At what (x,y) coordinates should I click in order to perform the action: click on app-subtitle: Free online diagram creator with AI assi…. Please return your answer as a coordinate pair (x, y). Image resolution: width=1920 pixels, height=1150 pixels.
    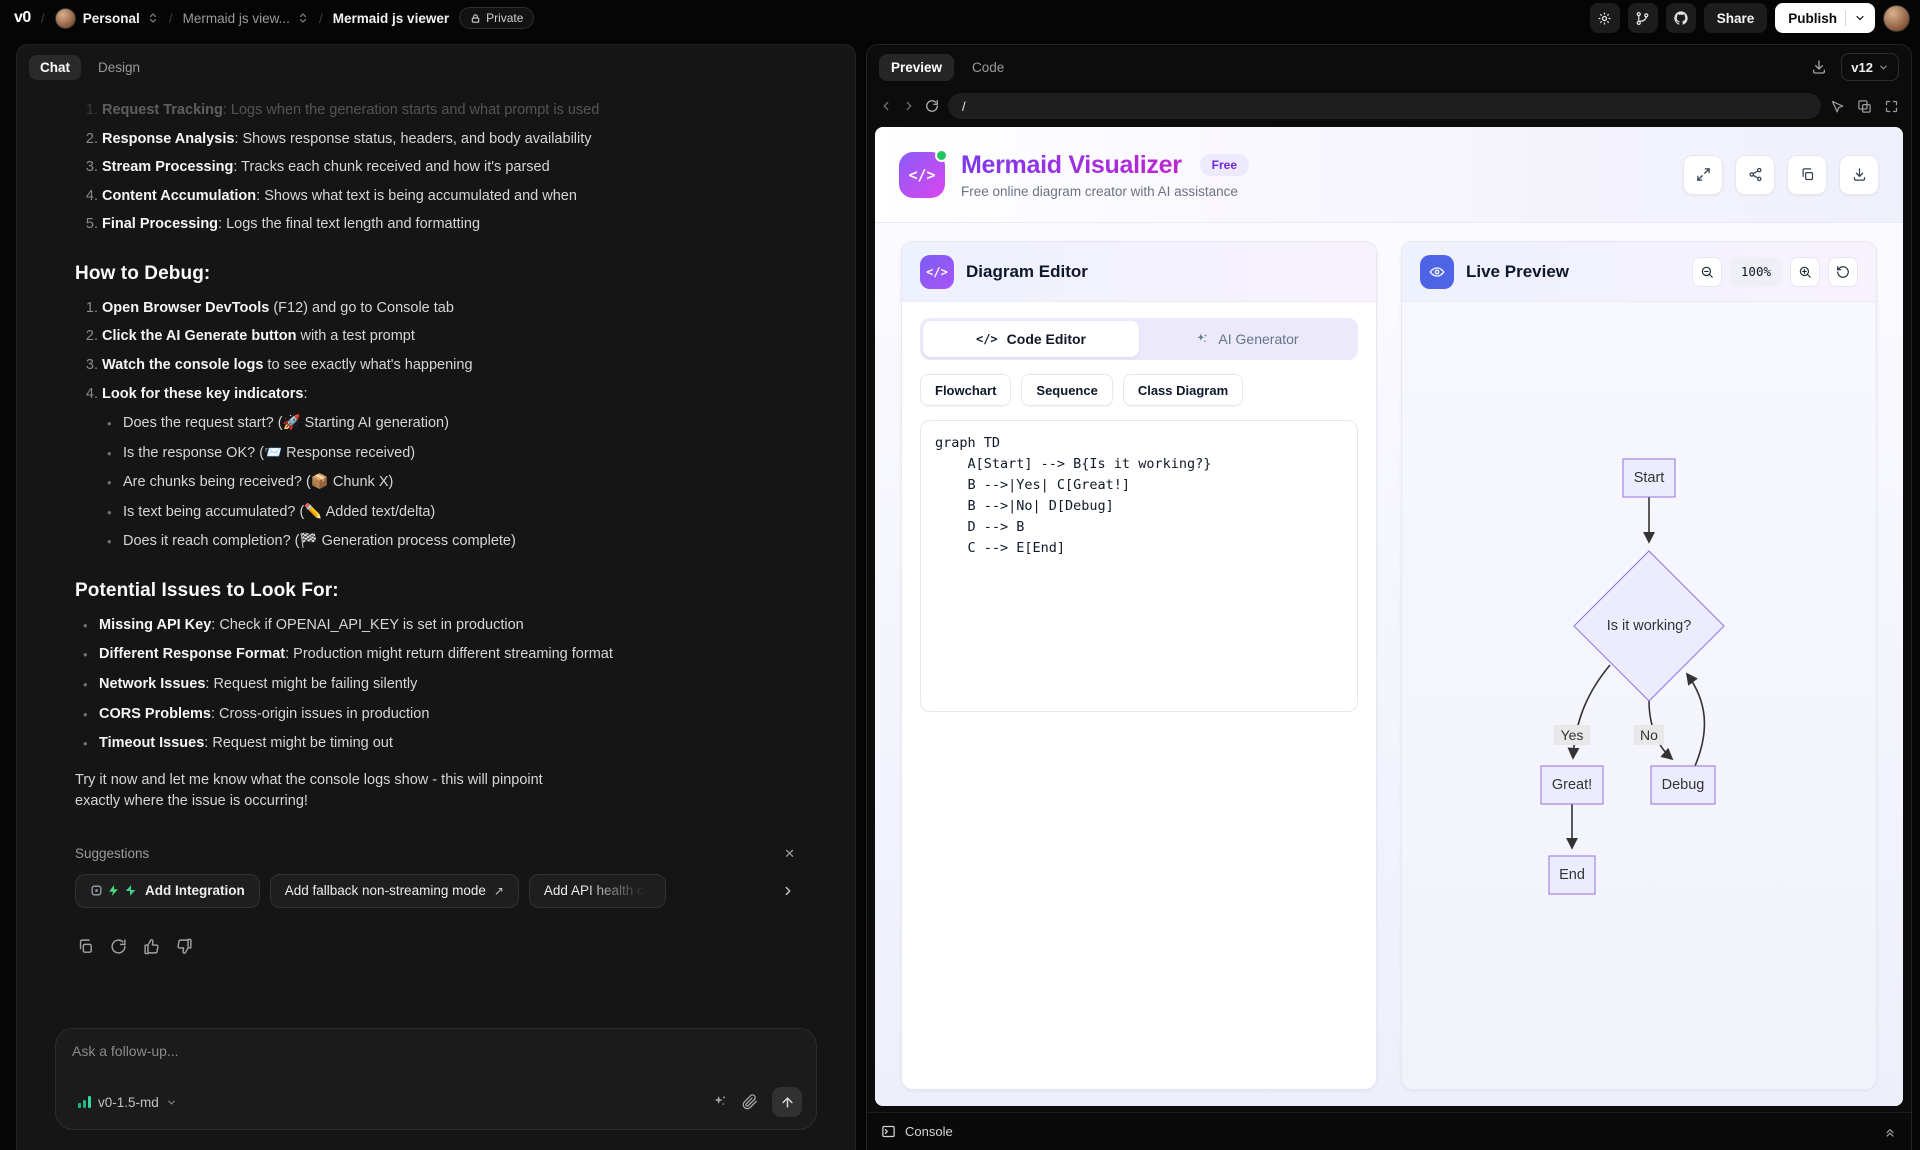
    Looking at the image, I should click on (1099, 191).